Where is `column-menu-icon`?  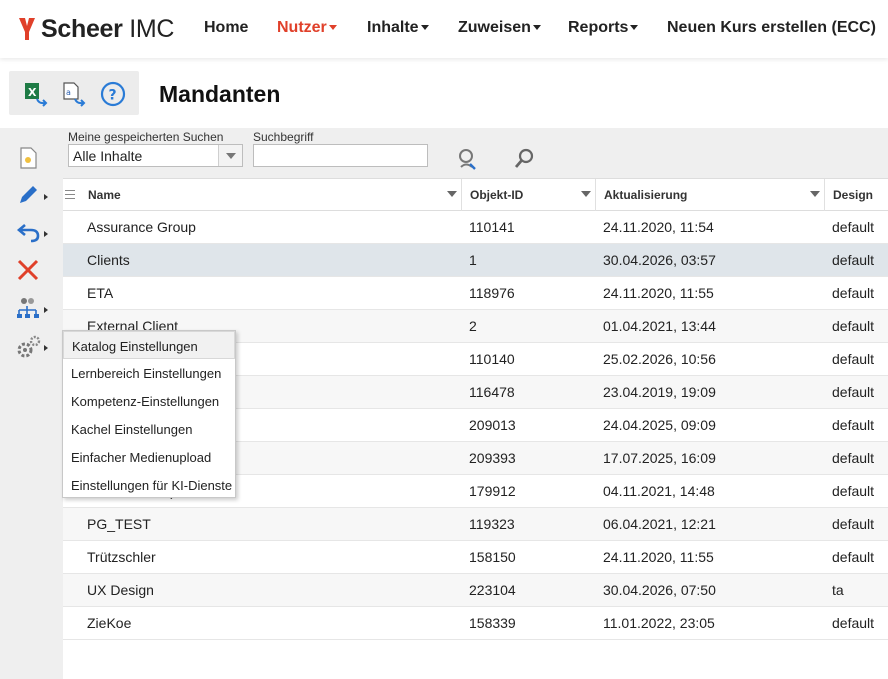
column-menu-icon is located at coordinates (70, 195).